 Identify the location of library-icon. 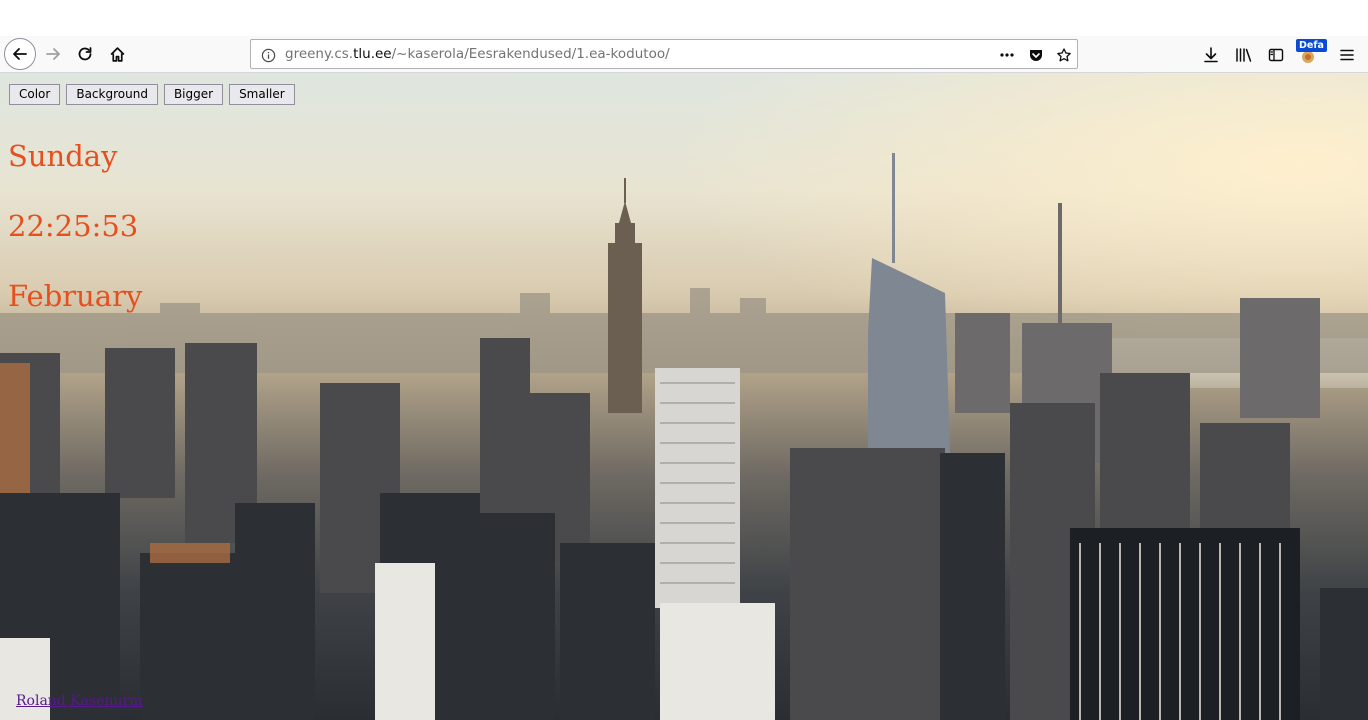
(1244, 55).